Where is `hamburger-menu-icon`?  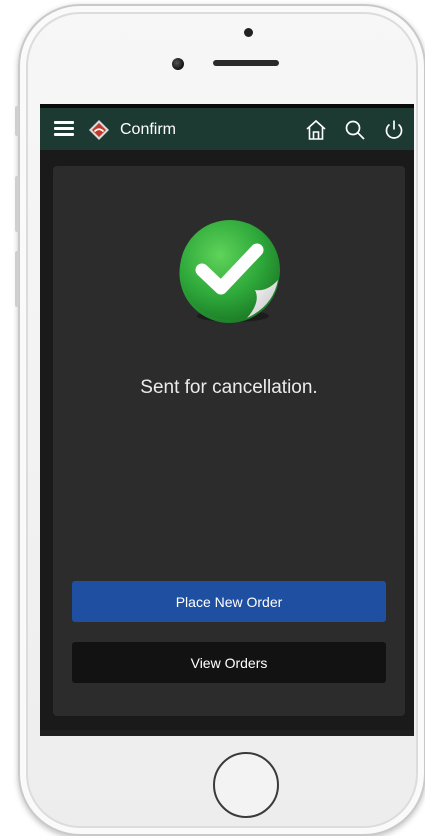 hamburger-menu-icon is located at coordinates (64, 129).